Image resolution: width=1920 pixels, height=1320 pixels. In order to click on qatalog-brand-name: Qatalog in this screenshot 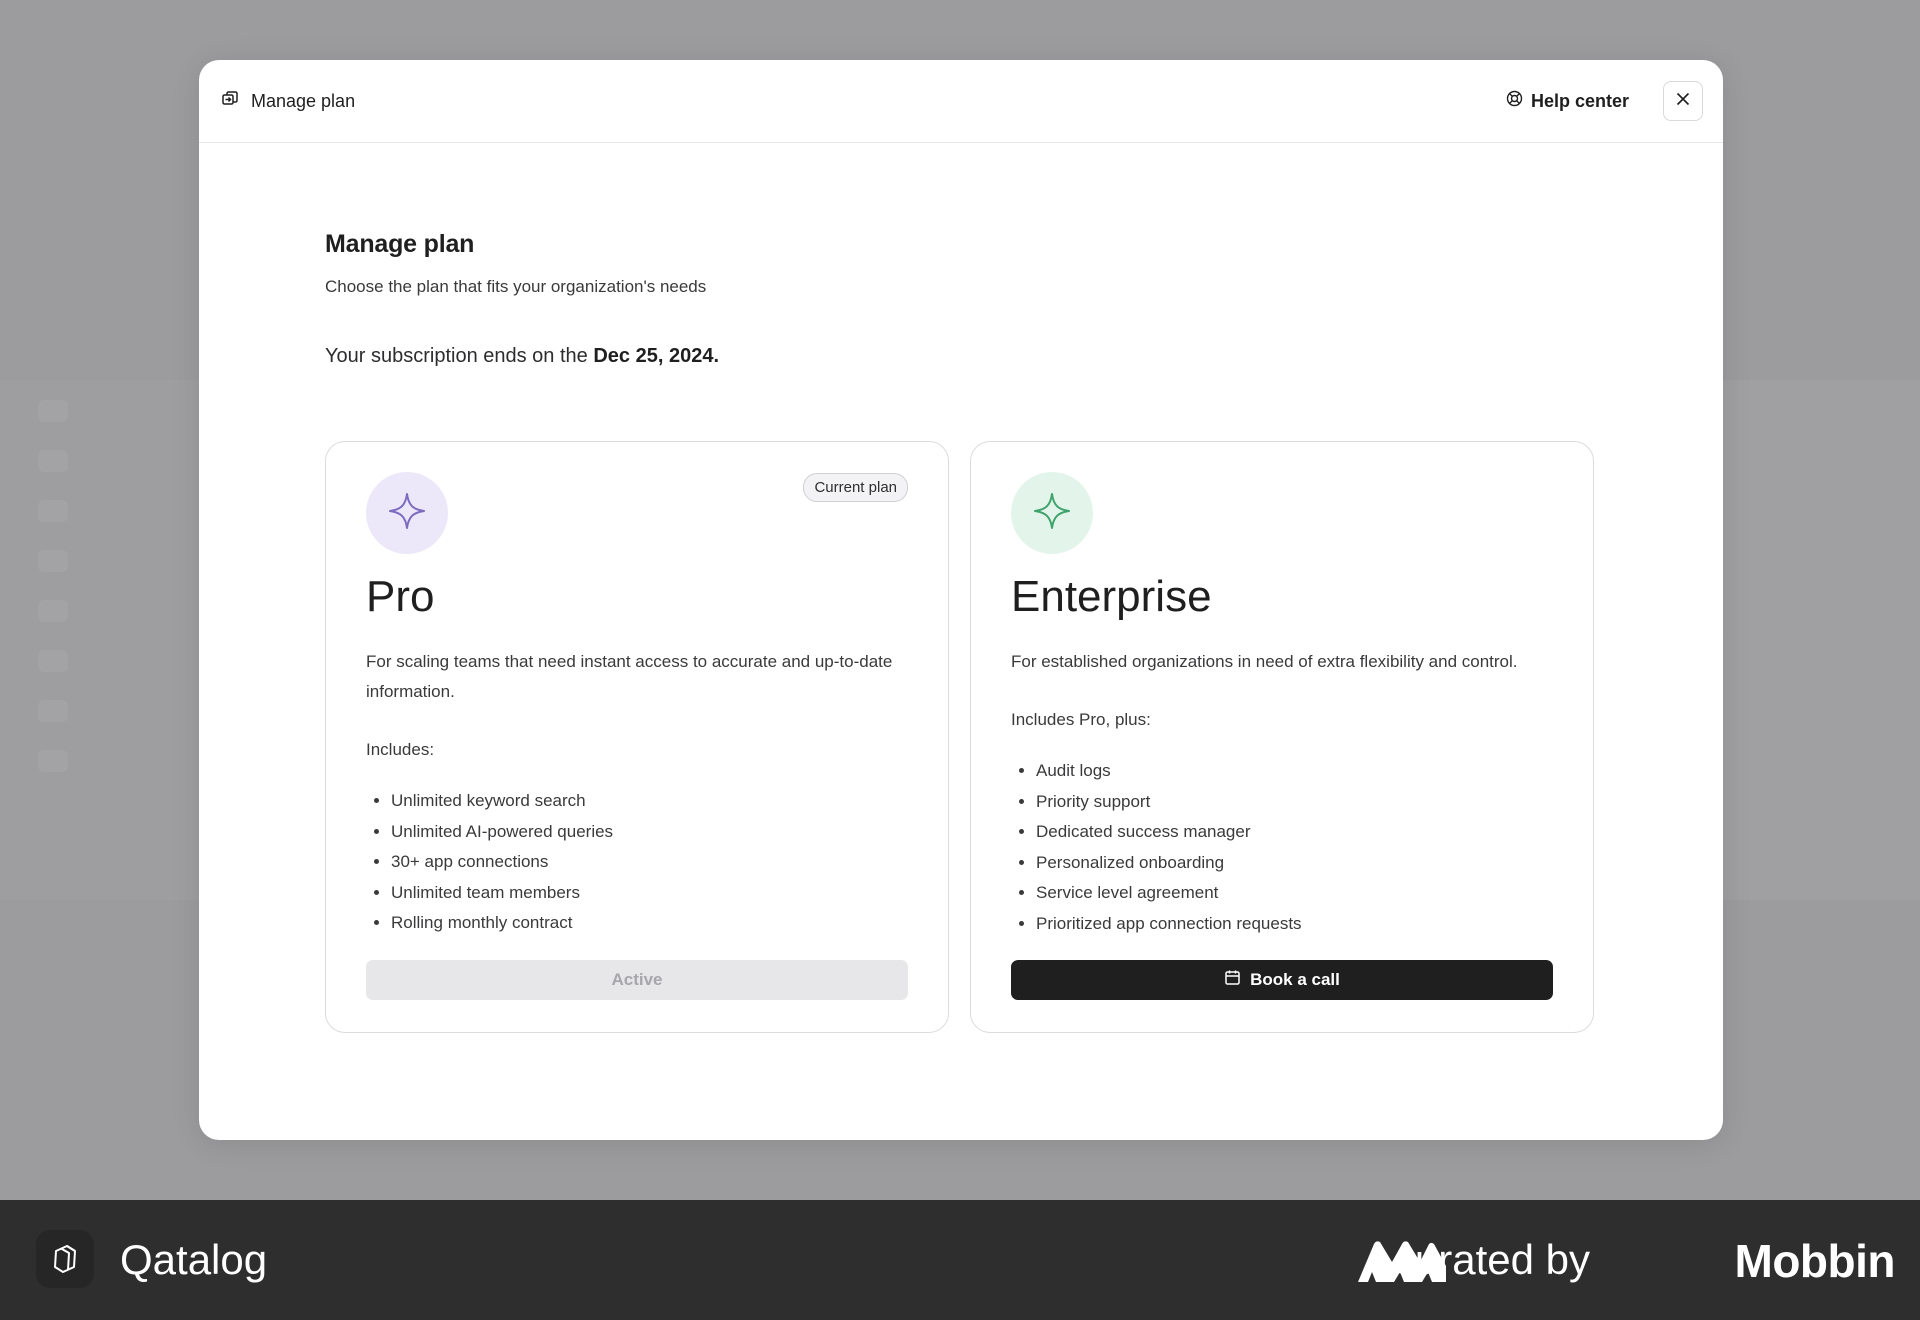, I will do `click(194, 1259)`.